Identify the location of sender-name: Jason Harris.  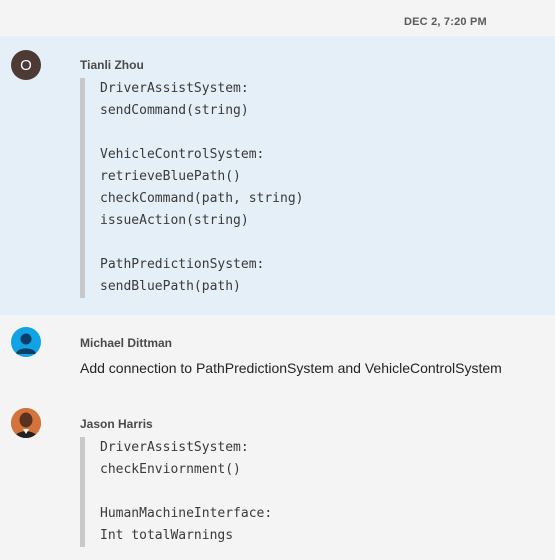
(116, 424).